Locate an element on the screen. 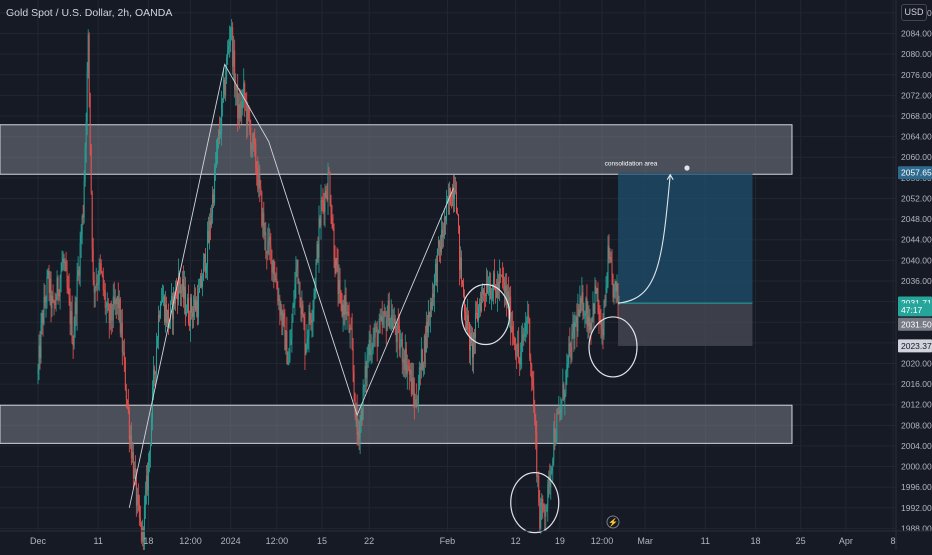 The height and width of the screenshot is (555, 932). currency-button: USD is located at coordinates (914, 12).